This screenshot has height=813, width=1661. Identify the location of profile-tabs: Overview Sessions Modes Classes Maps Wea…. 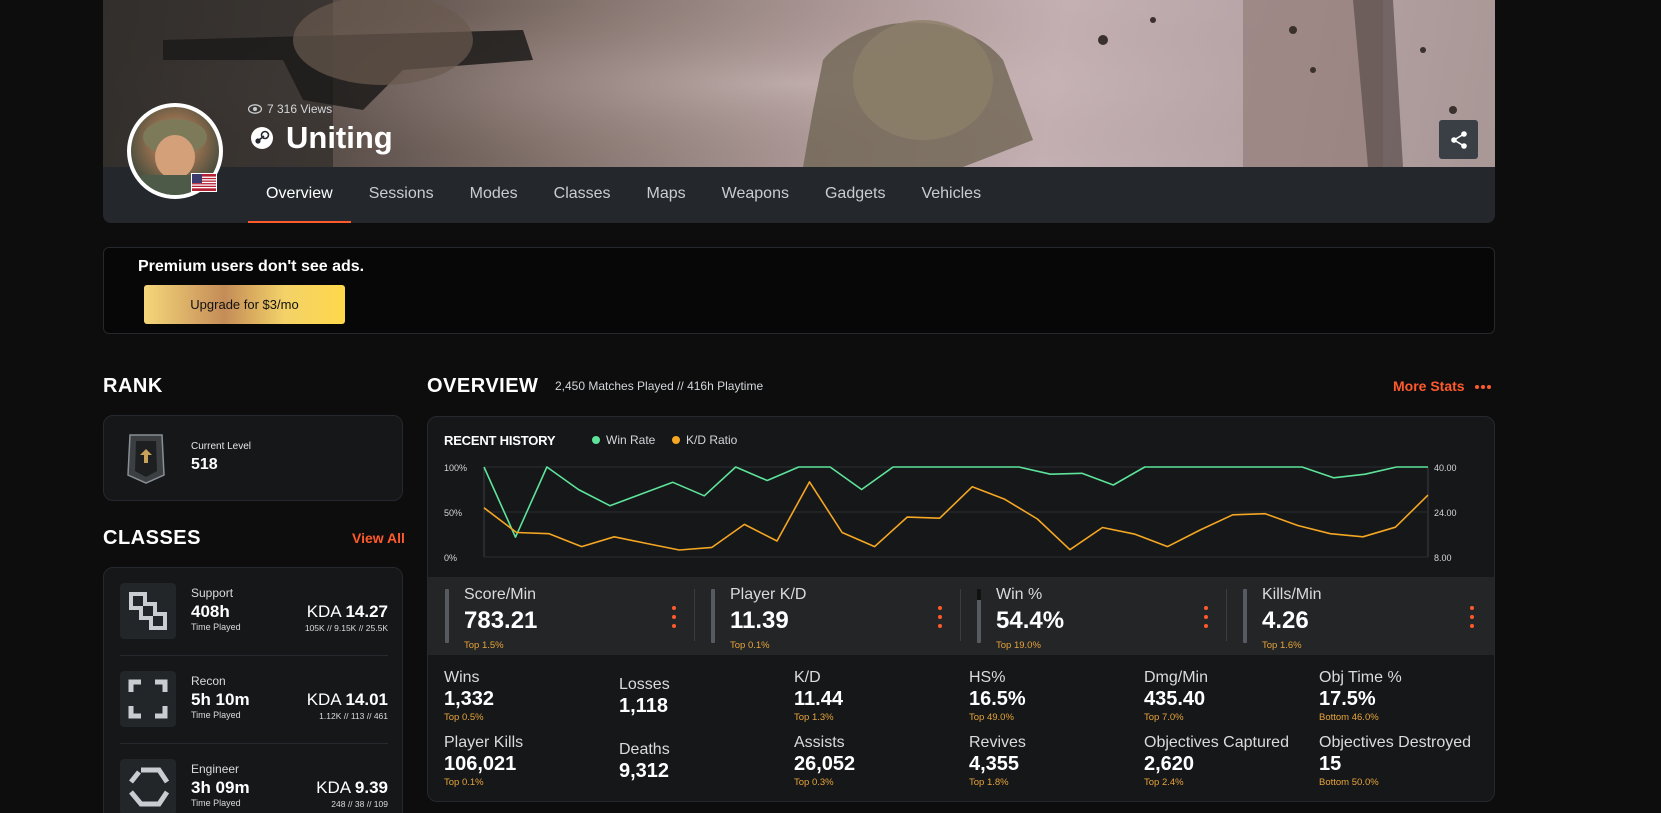
(623, 195).